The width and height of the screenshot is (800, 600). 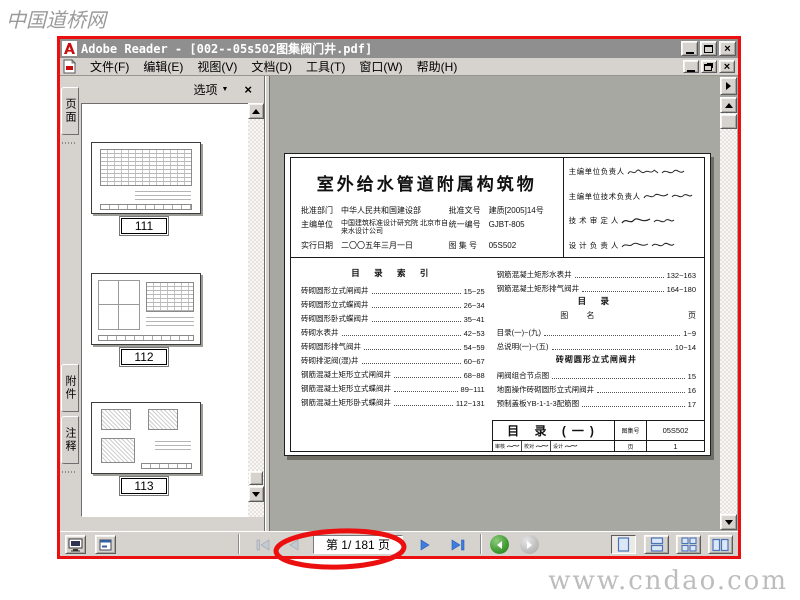 What do you see at coordinates (335, 318) in the screenshot?
I see `toc-entry-name: 砖砌圆形卧式蝶阀井` at bounding box center [335, 318].